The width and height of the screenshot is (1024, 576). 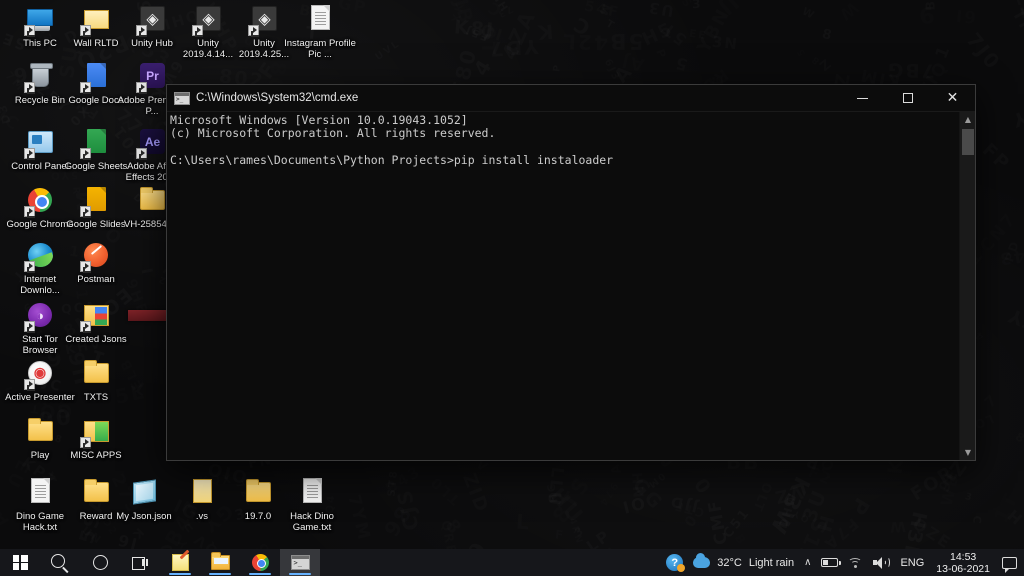 I want to click on cortana-button, so click(x=100, y=562).